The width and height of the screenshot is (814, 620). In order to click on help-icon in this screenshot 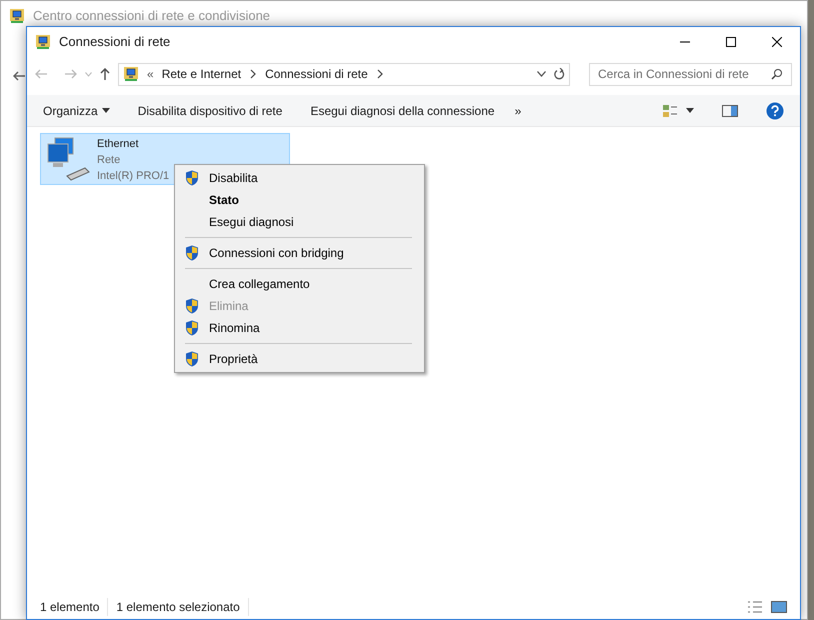, I will do `click(775, 111)`.